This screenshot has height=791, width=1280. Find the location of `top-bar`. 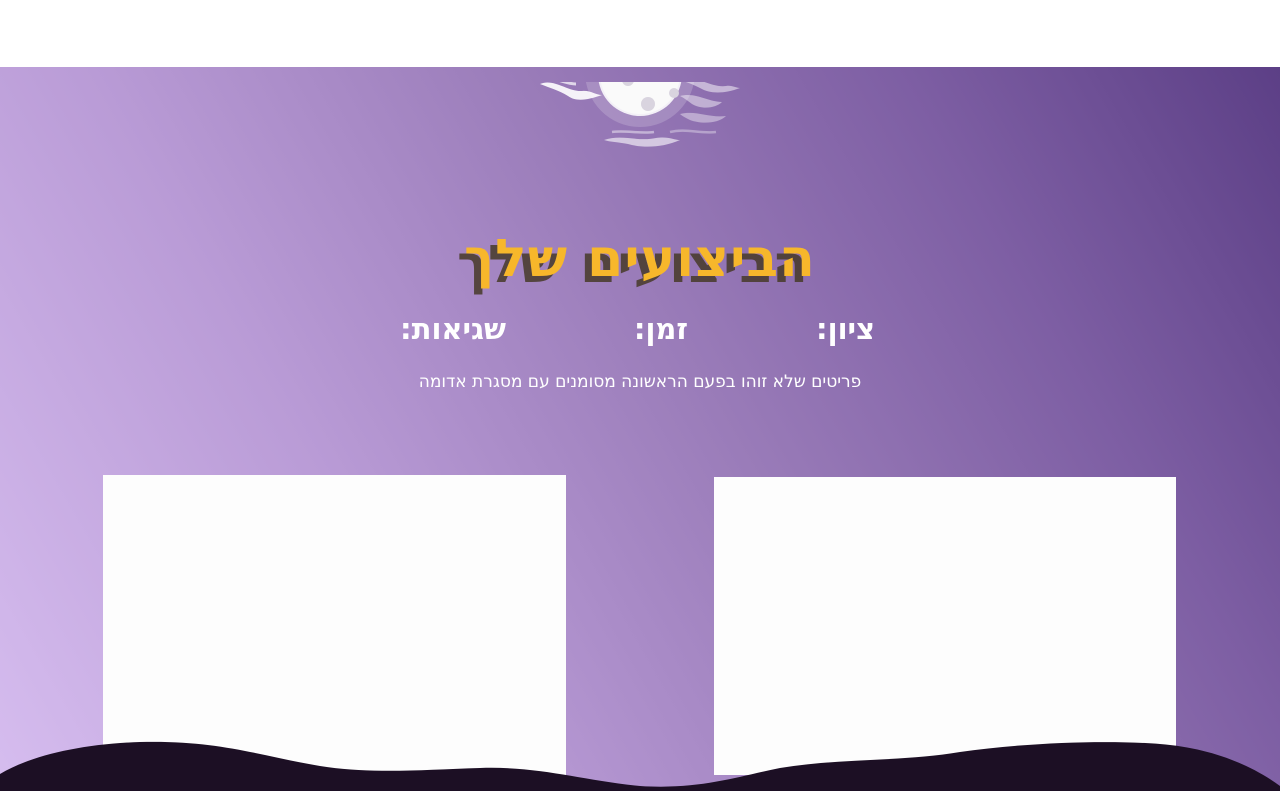

top-bar is located at coordinates (640, 33).